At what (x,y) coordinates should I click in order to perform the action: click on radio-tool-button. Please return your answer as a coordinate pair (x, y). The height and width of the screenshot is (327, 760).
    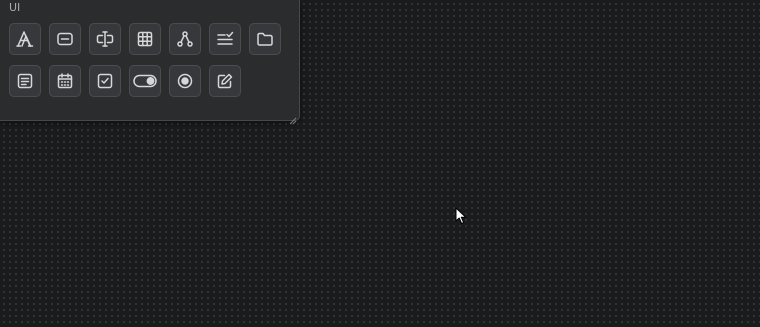
    Looking at the image, I should click on (185, 81).